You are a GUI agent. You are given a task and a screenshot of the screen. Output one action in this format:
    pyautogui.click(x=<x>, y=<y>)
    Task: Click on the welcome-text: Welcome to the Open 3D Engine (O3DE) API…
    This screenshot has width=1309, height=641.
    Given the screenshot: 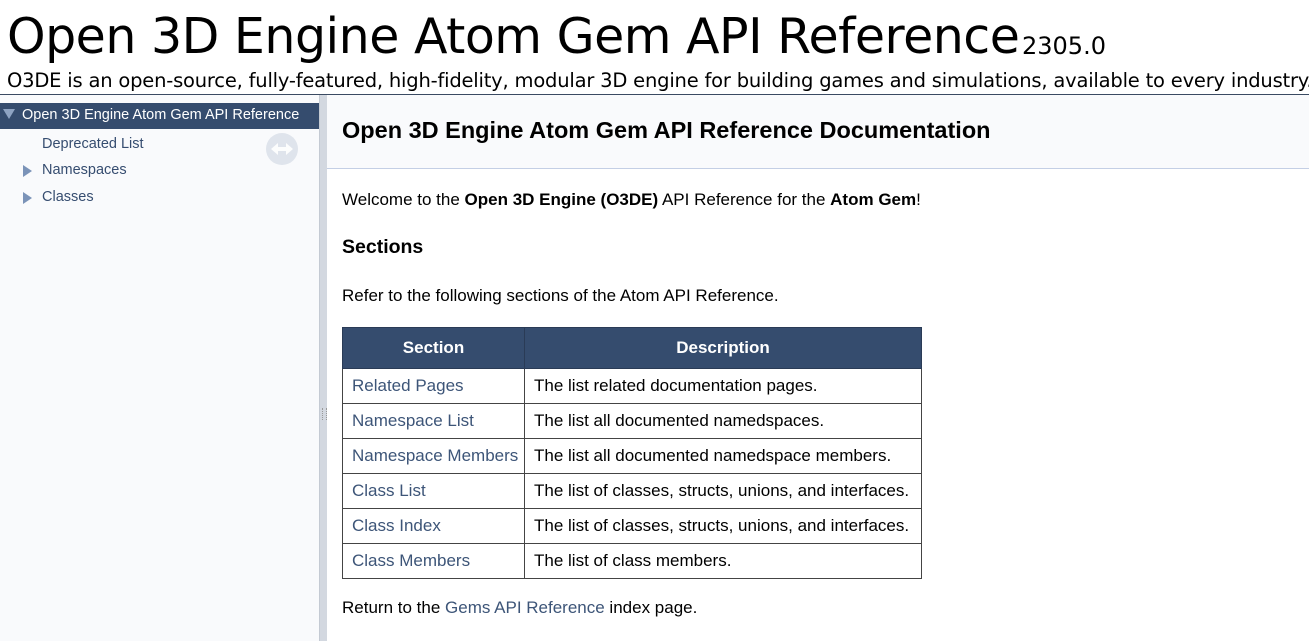 What is the action you would take?
    pyautogui.click(x=631, y=199)
    